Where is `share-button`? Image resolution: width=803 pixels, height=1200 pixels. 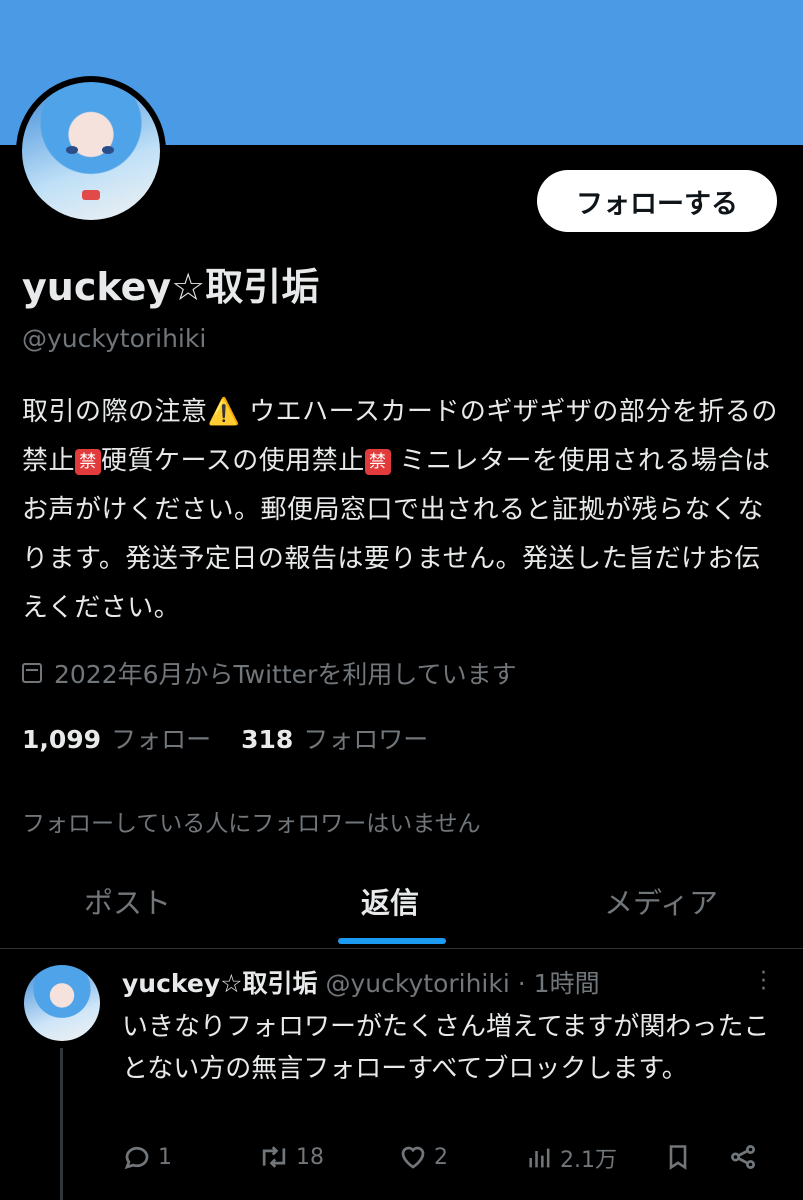 share-button is located at coordinates (743, 1157).